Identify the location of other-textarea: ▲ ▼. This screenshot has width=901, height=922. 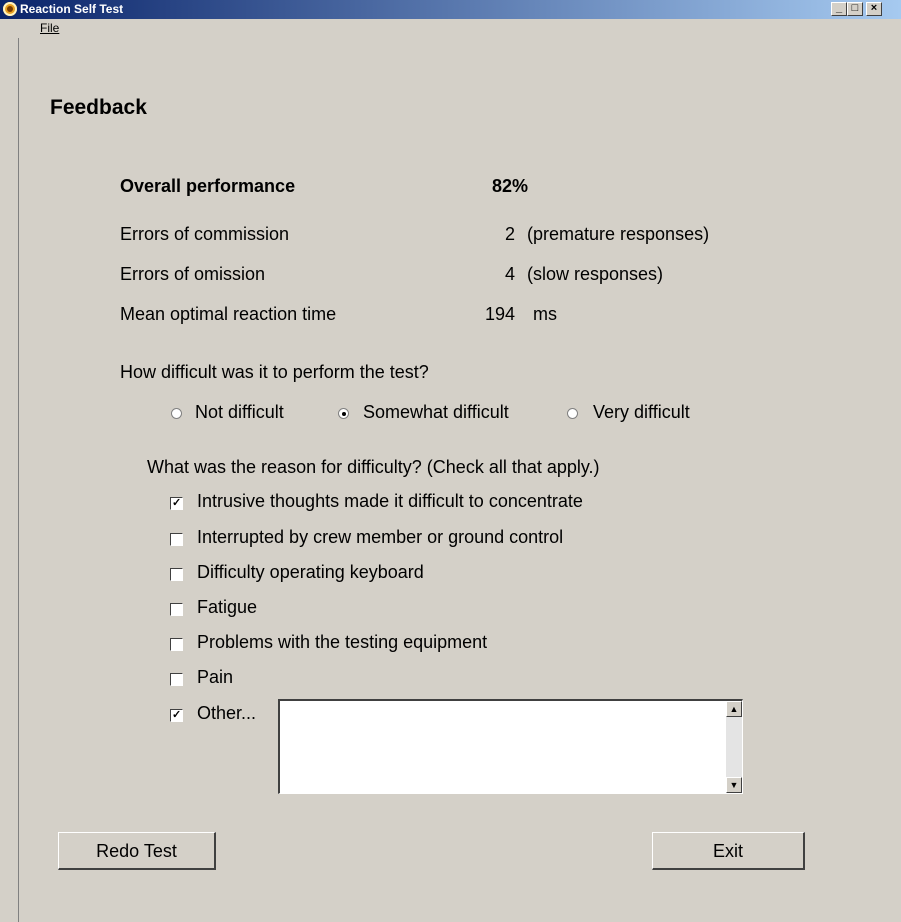
(510, 746).